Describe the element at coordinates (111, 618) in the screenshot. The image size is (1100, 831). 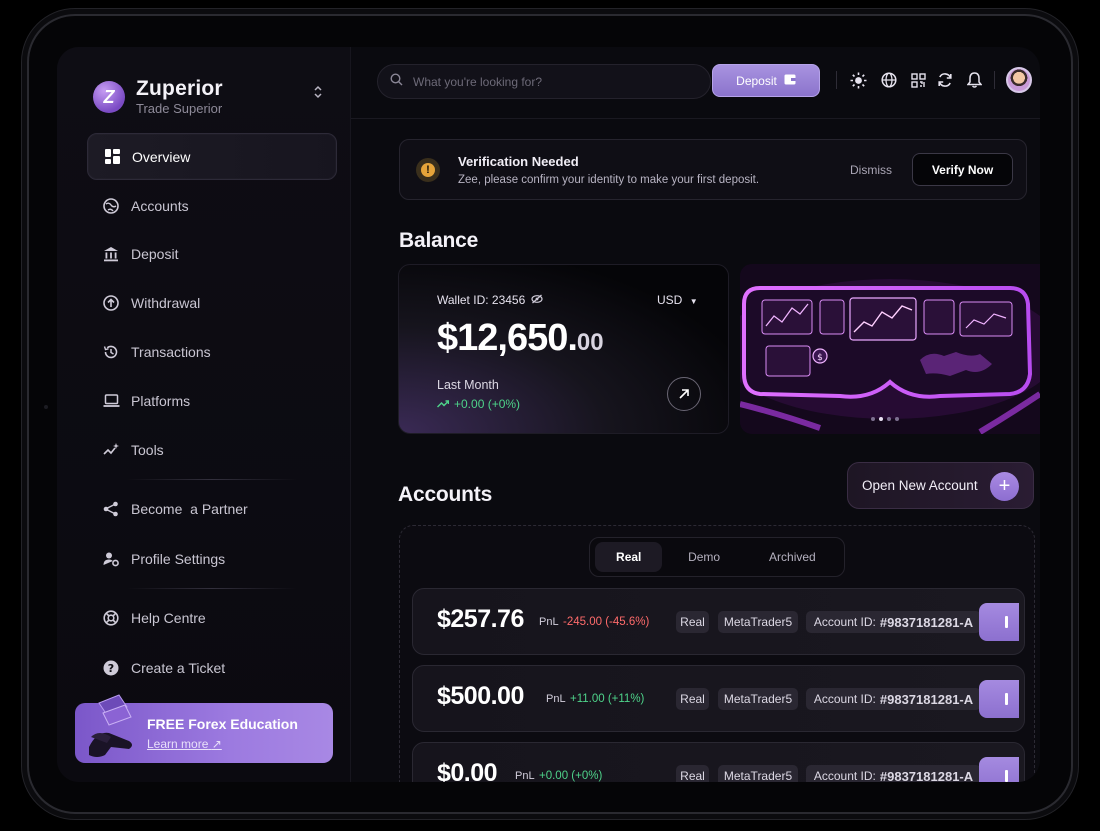
I see `lifebuoy-icon` at that location.